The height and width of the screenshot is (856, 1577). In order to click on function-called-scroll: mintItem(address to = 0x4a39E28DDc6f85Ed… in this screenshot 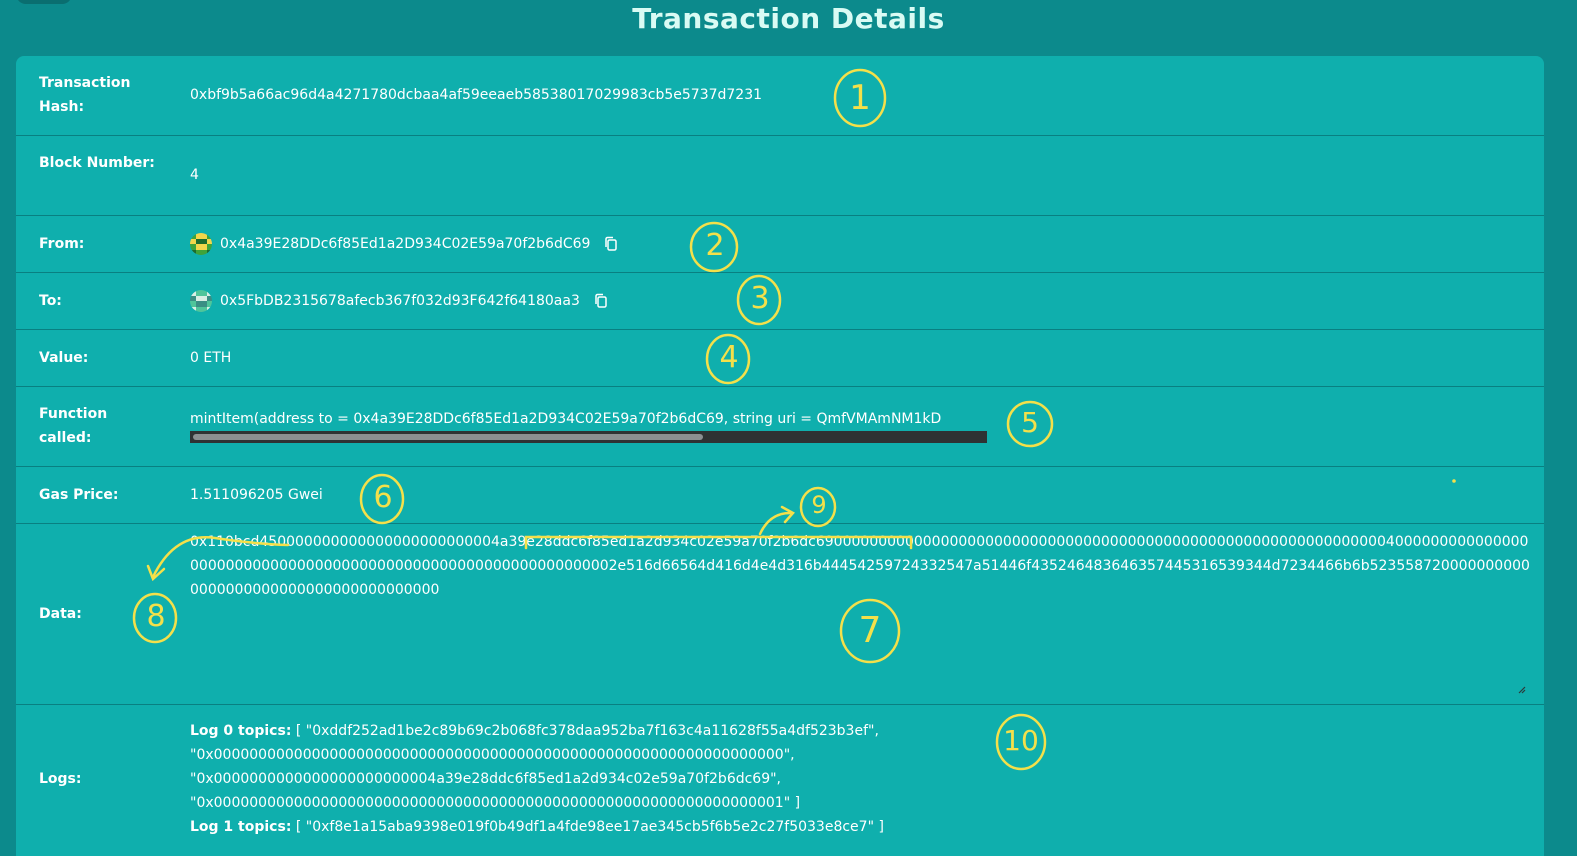, I will do `click(588, 419)`.